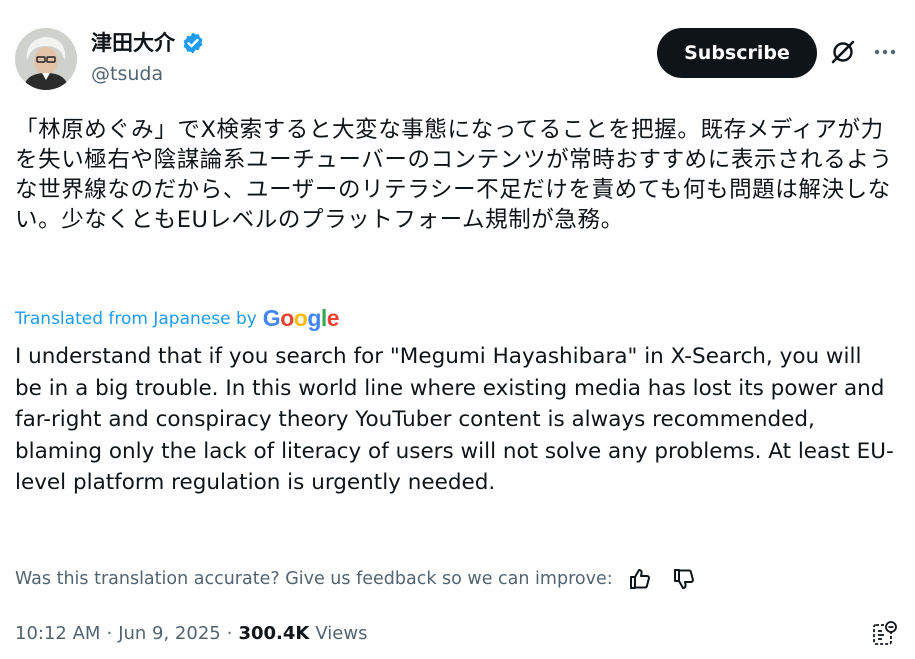 This screenshot has width=915, height=659. What do you see at coordinates (684, 579) in the screenshot?
I see `thumbs-down-icon` at bounding box center [684, 579].